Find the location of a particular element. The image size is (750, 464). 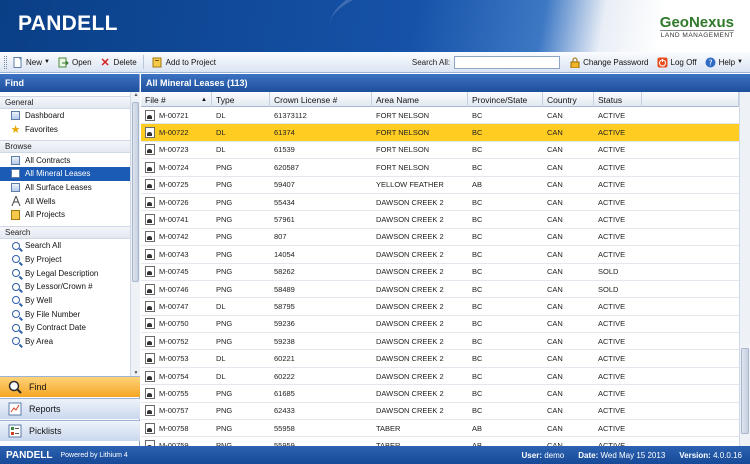

nav-all-projects: All Projects is located at coordinates (65, 215).